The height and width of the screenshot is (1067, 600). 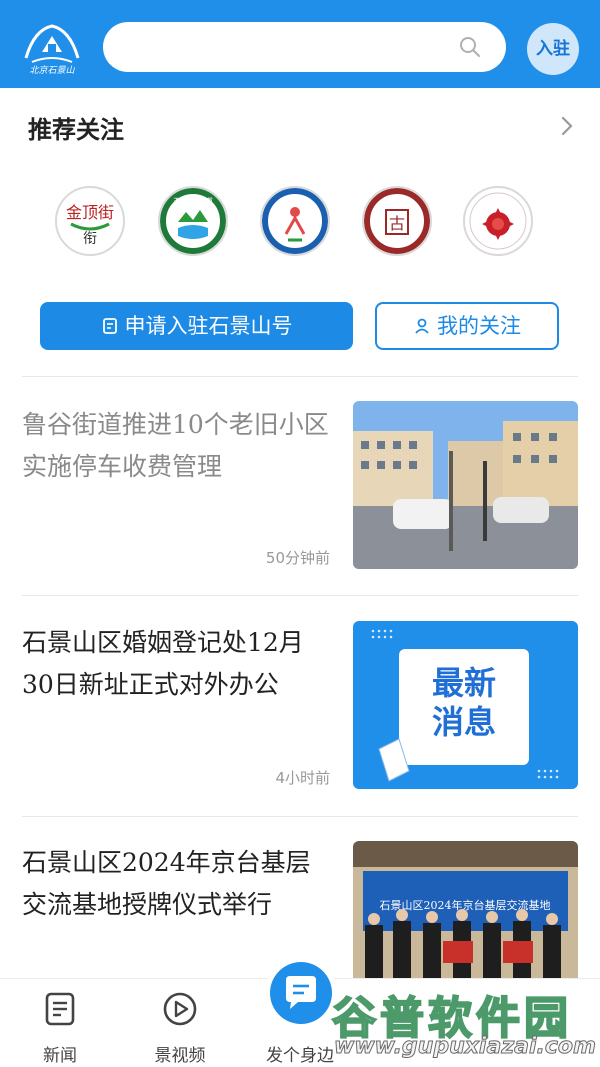 I want to click on badge-line2: 消息, so click(x=464, y=722).